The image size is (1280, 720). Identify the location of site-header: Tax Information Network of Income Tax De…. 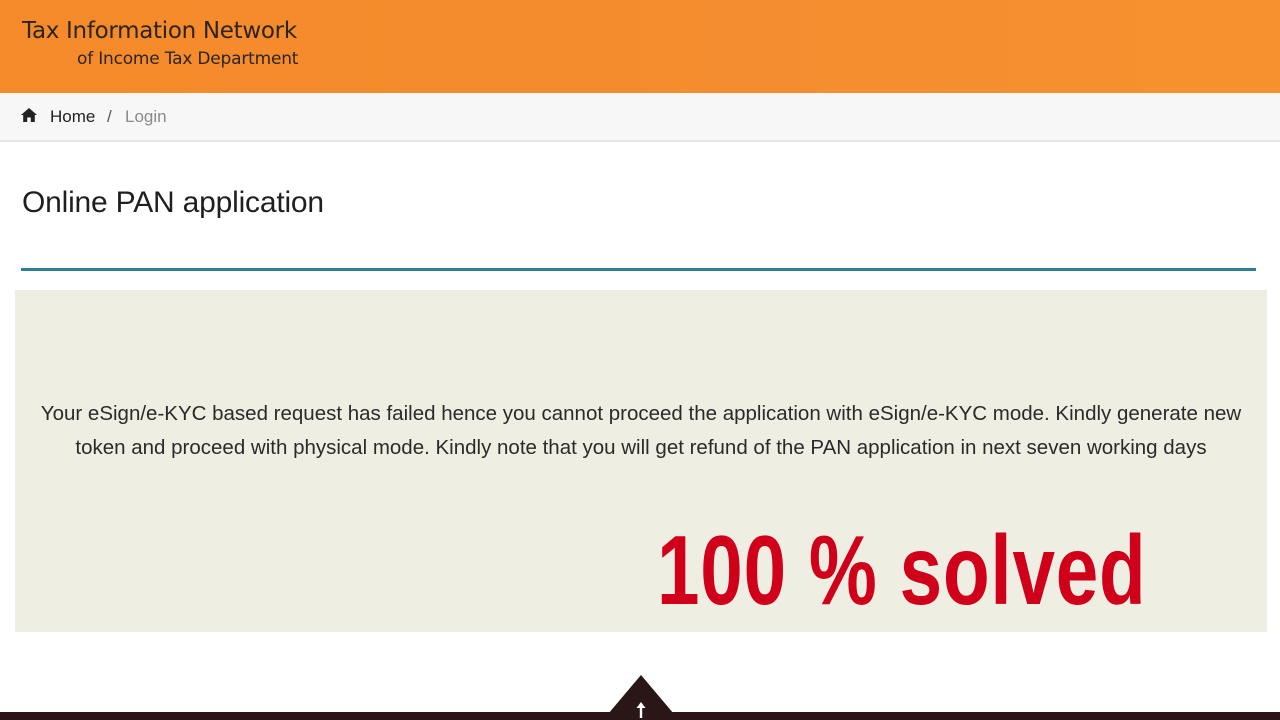
(640, 46).